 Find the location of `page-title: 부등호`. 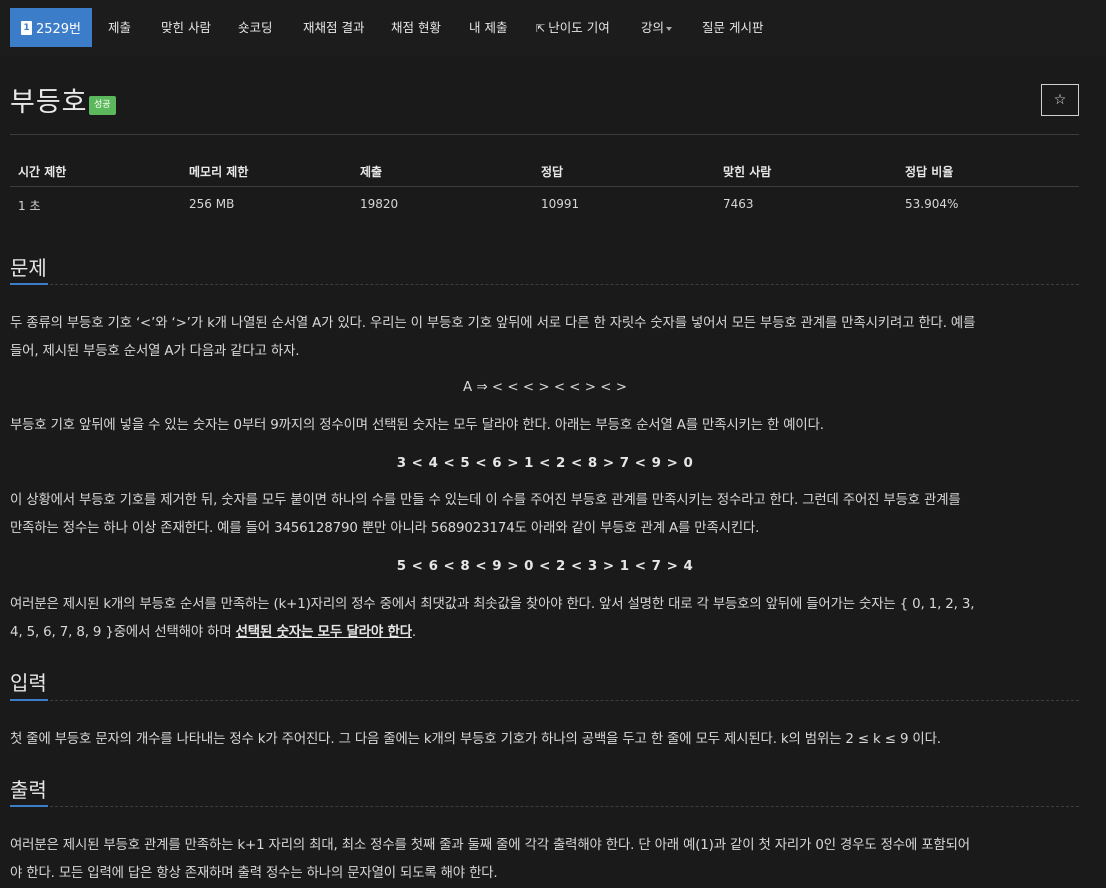

page-title: 부등호 is located at coordinates (49, 102).